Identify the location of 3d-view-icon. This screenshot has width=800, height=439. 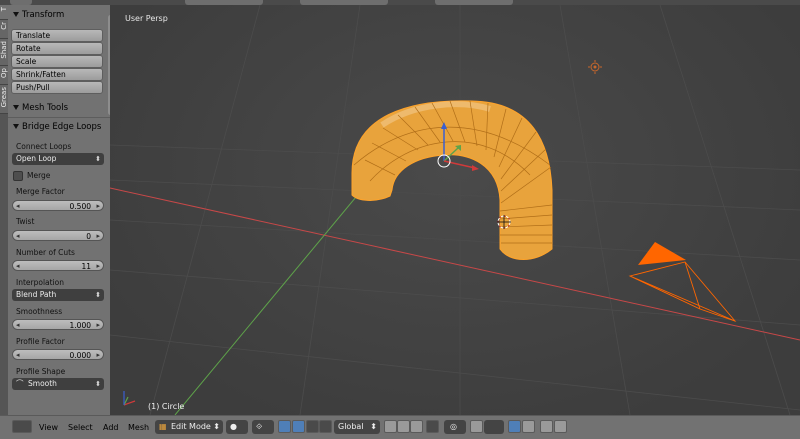
(22, 426).